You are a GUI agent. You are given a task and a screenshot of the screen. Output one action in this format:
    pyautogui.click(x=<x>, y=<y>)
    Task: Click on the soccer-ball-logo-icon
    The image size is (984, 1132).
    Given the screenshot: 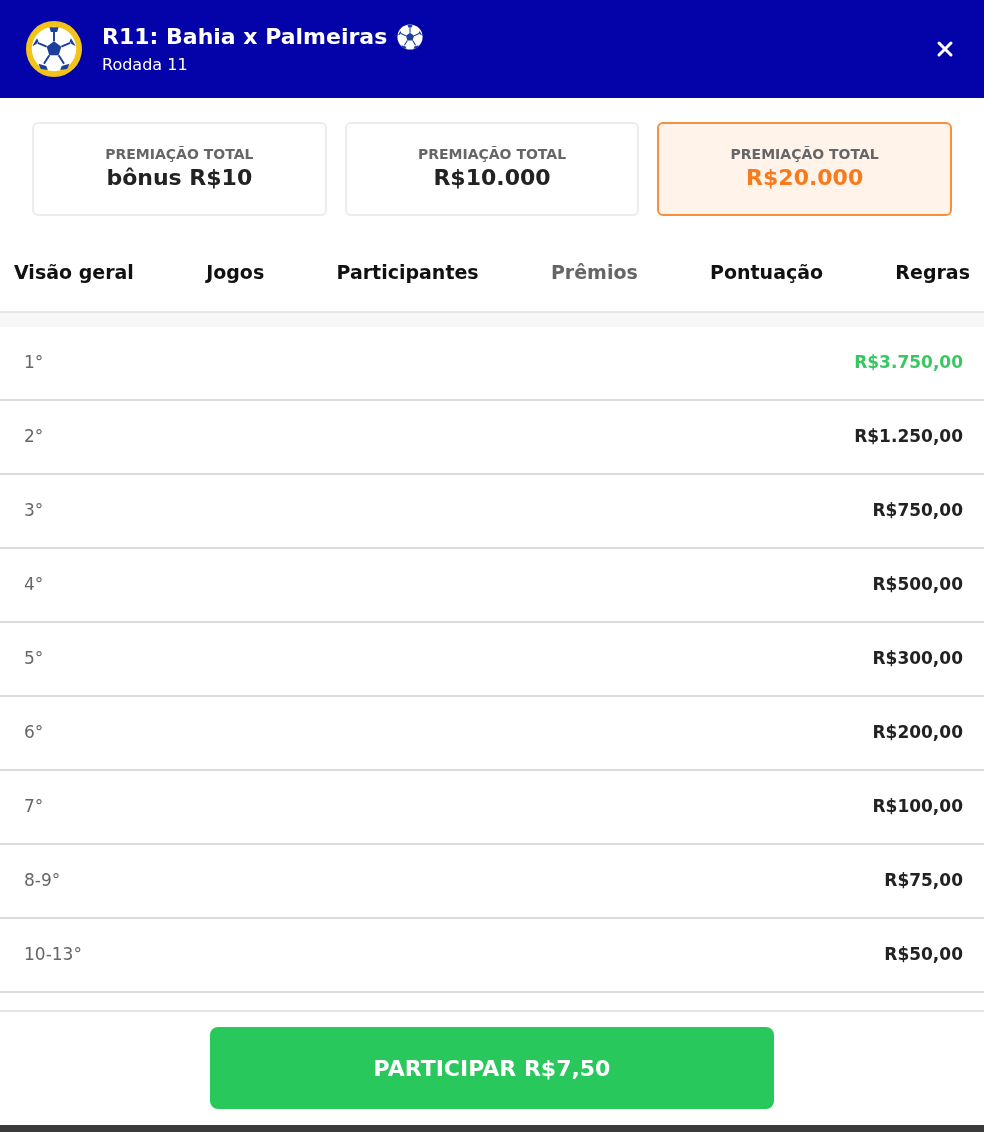 What is the action you would take?
    pyautogui.click(x=54, y=49)
    